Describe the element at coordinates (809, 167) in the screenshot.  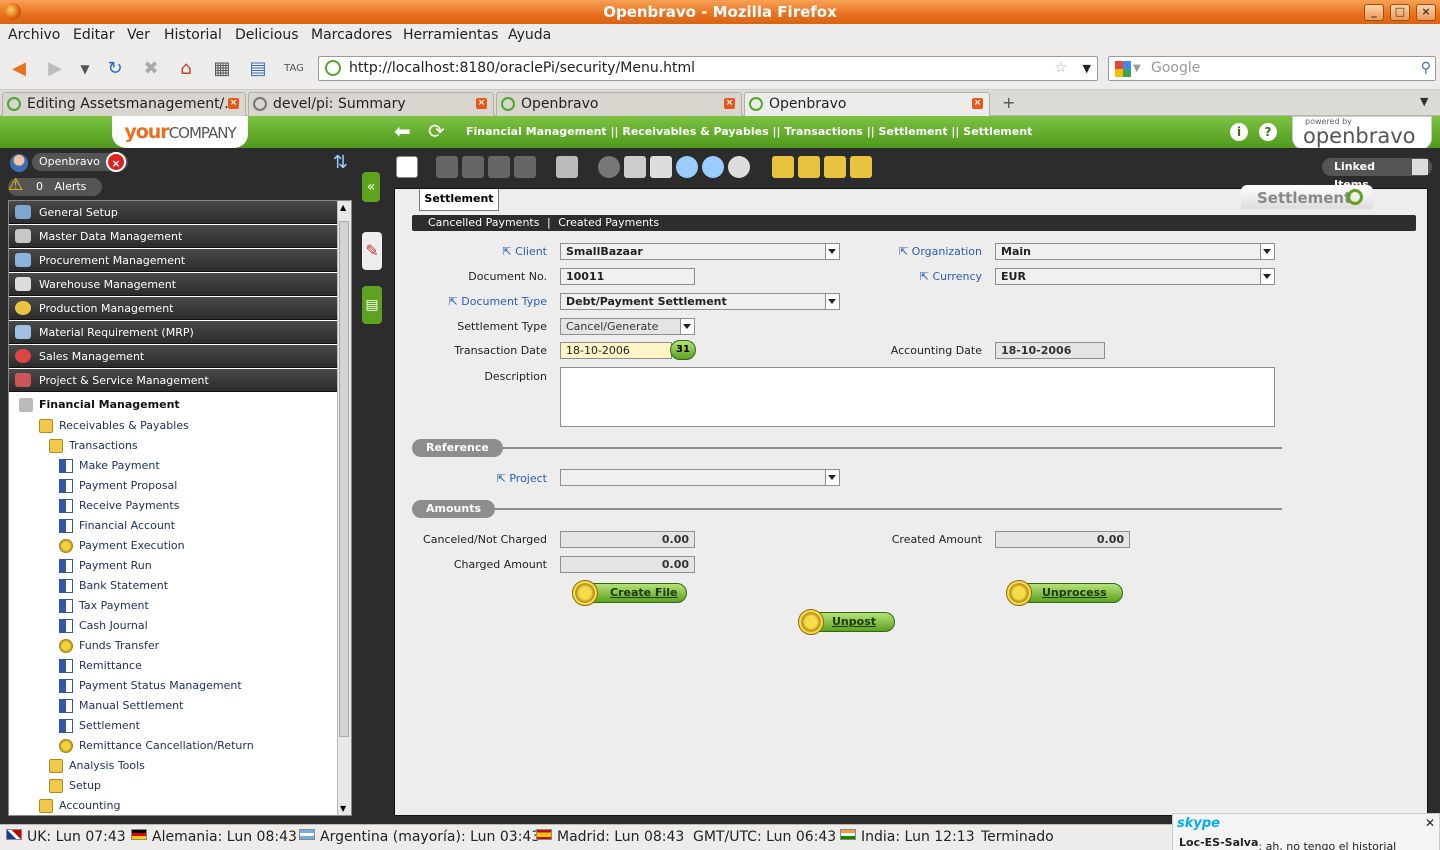
I see `previous-record-icon` at that location.